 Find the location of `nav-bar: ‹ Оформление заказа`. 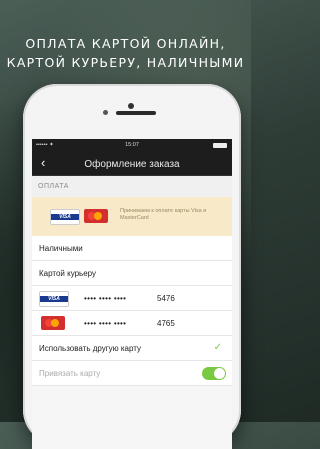

nav-bar: ‹ Оформление заказа is located at coordinates (132, 164).